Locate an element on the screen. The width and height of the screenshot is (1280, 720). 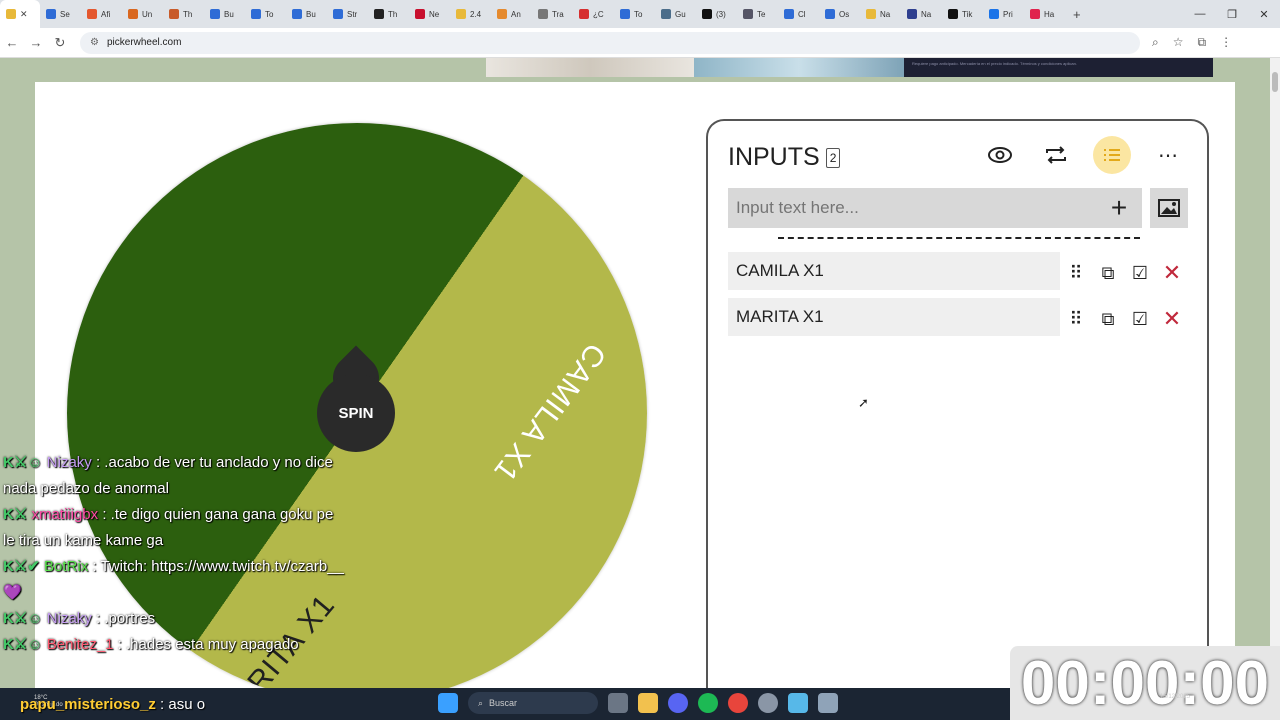
tab-label: Se is located at coordinates (65, 14).